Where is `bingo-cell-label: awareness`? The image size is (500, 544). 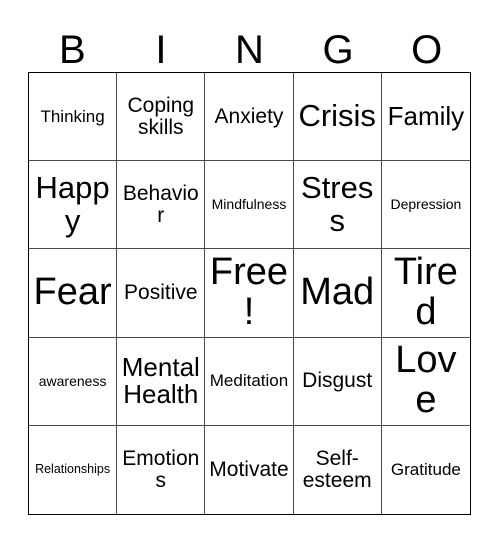
bingo-cell-label: awareness is located at coordinates (72, 380).